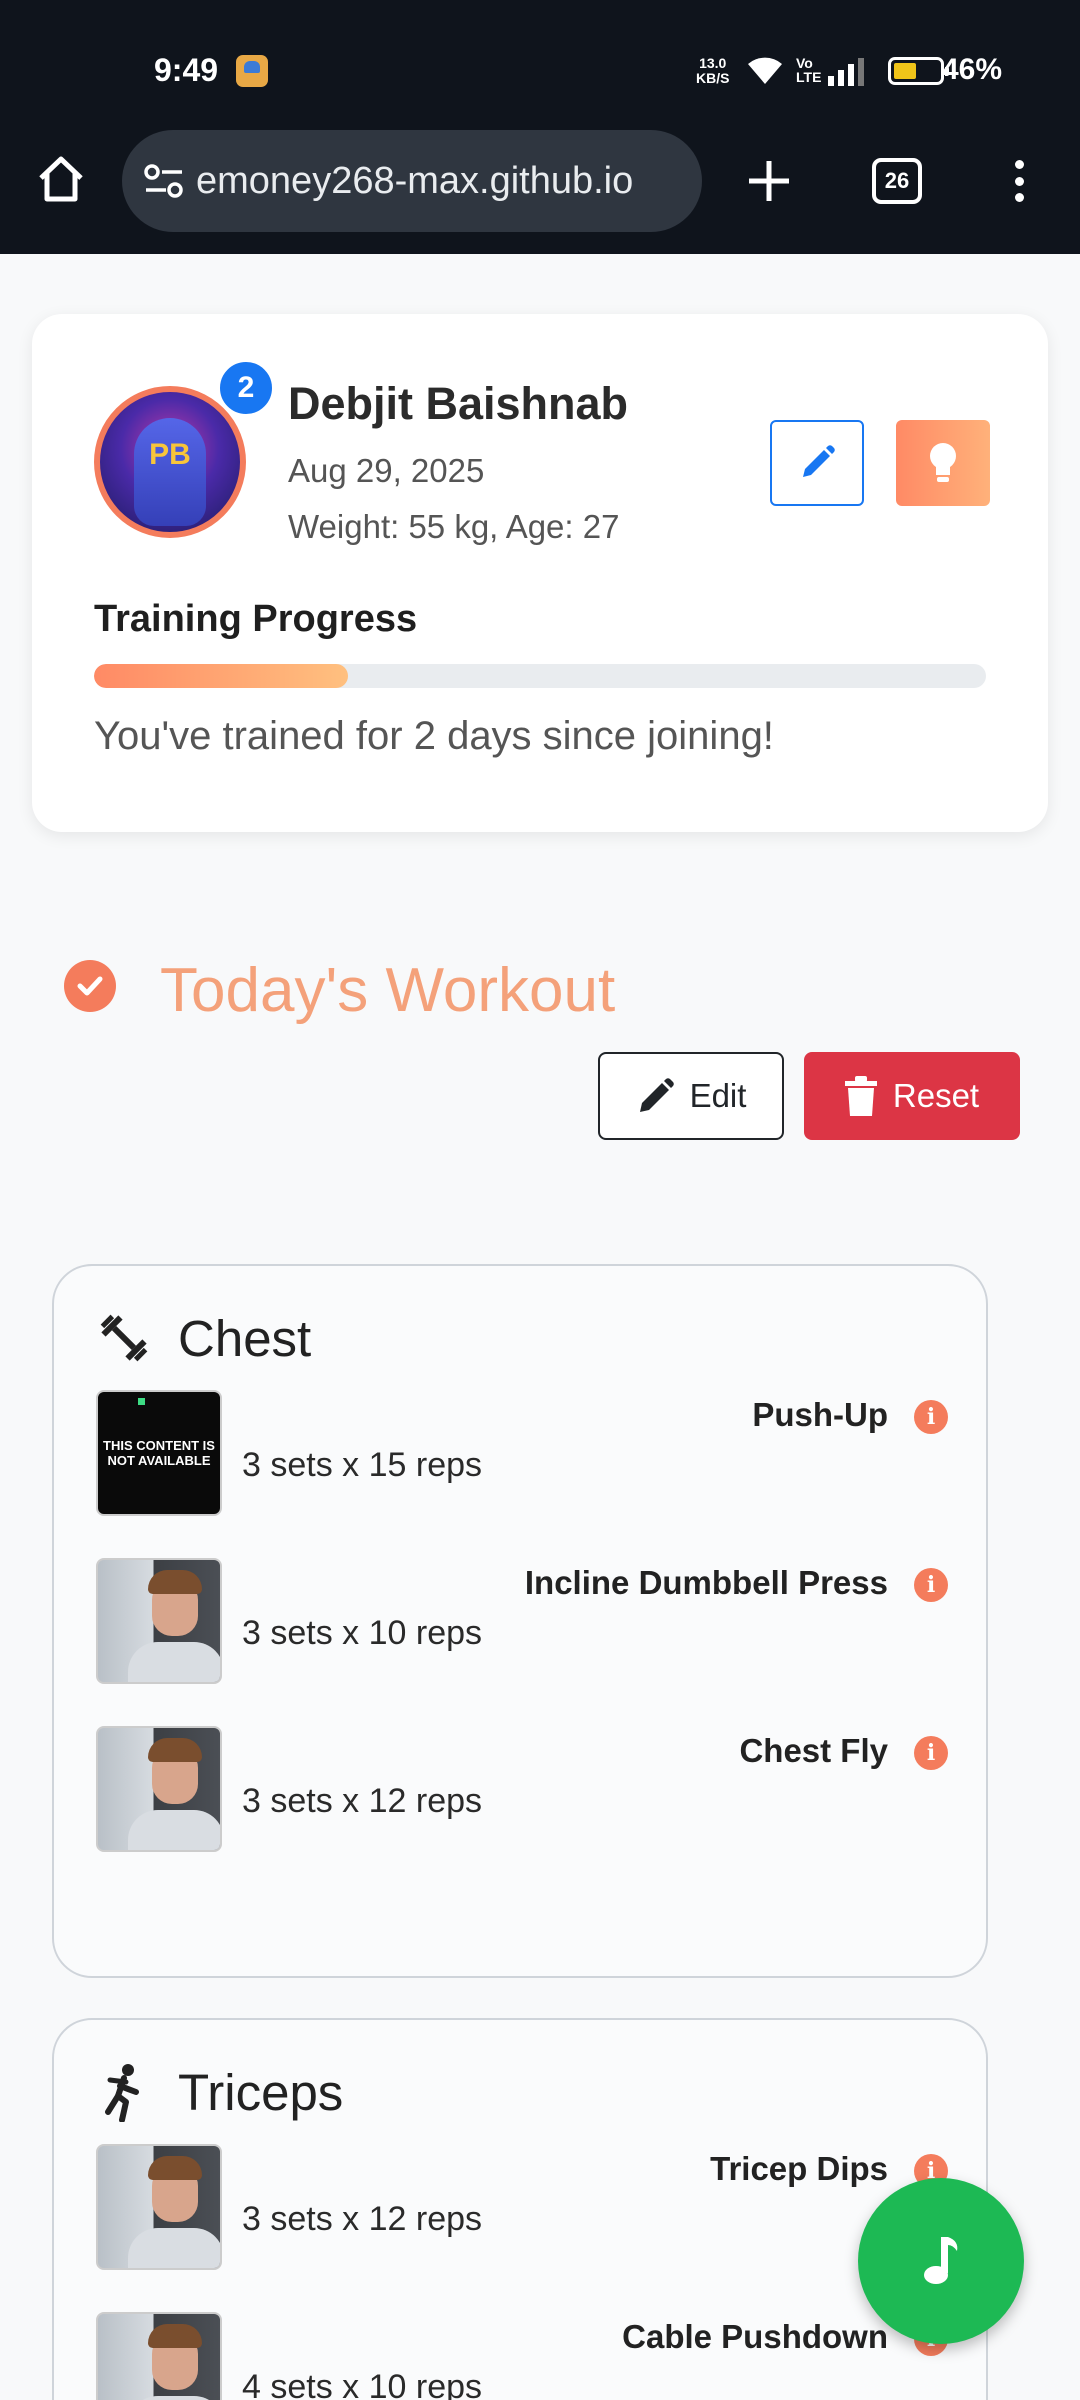 The height and width of the screenshot is (2400, 1080). Describe the element at coordinates (388, 990) in the screenshot. I see `workout-title: Today's Workout` at that location.